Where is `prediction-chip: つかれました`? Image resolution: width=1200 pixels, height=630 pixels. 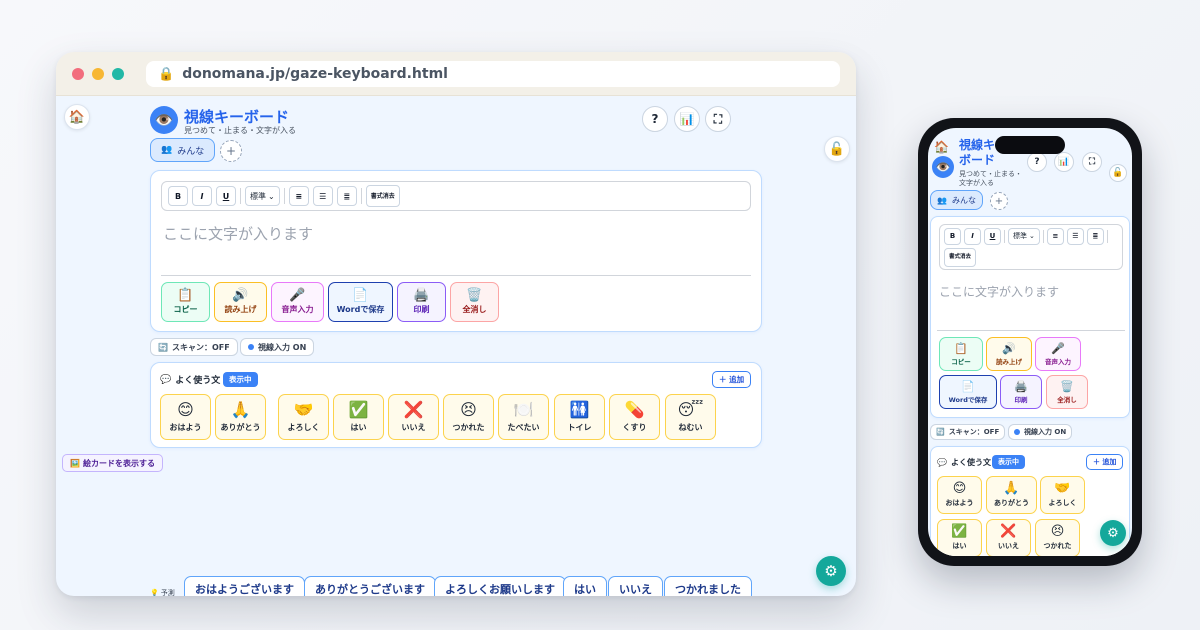 prediction-chip: つかれました is located at coordinates (708, 586).